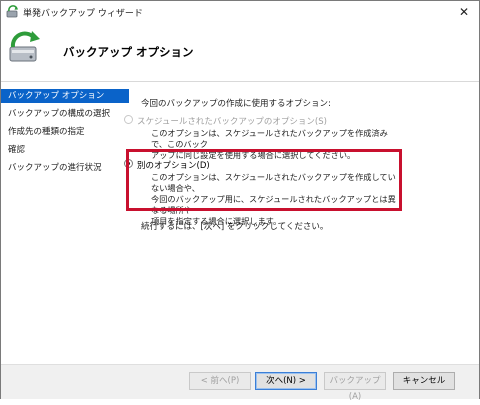 Image resolution: width=480 pixels, height=405 pixels. I want to click on back-button: < 前へ(P), so click(220, 381).